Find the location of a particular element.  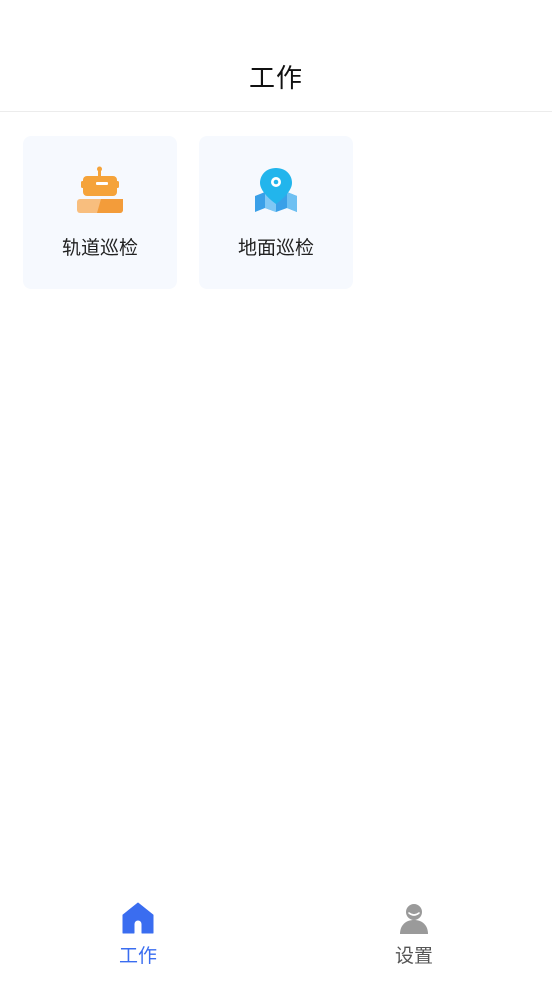

tab-label: 工作 is located at coordinates (137, 956).